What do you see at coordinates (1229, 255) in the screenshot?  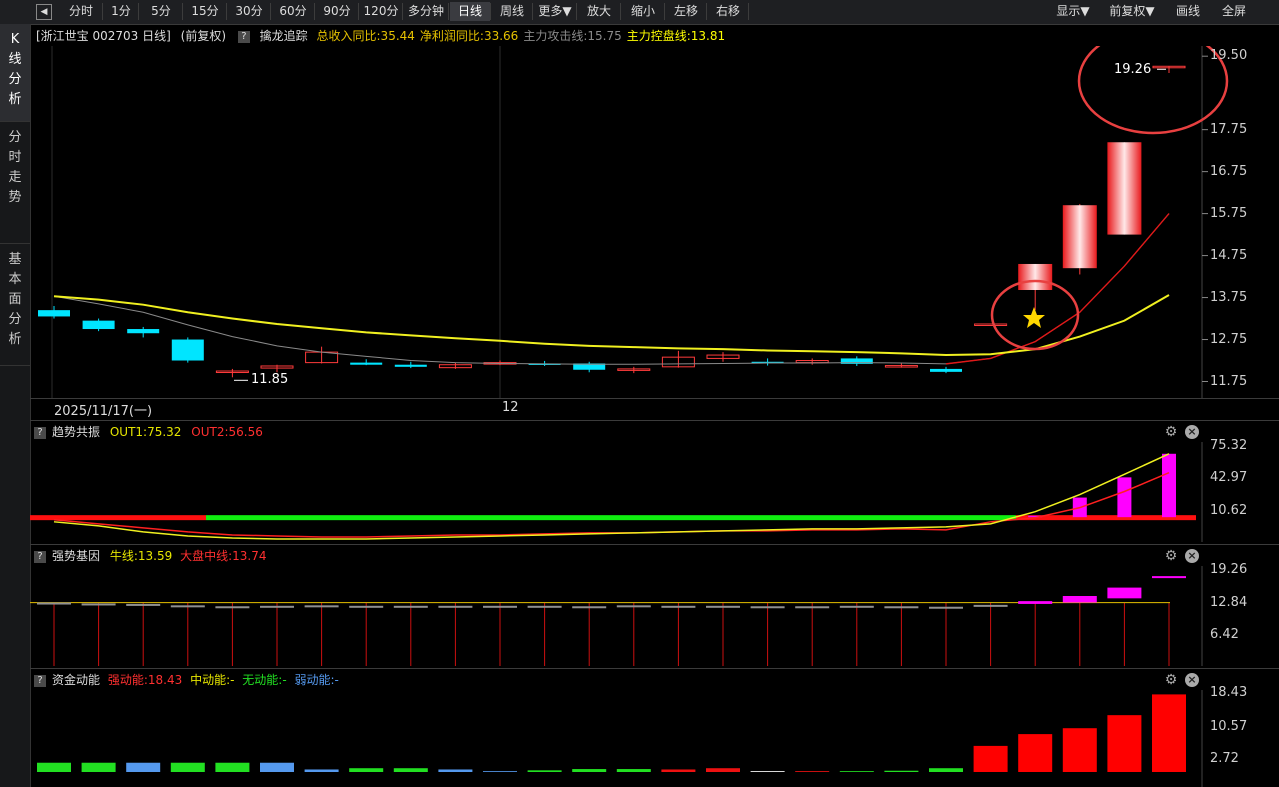 I see `y-tick-label: 14.75` at bounding box center [1229, 255].